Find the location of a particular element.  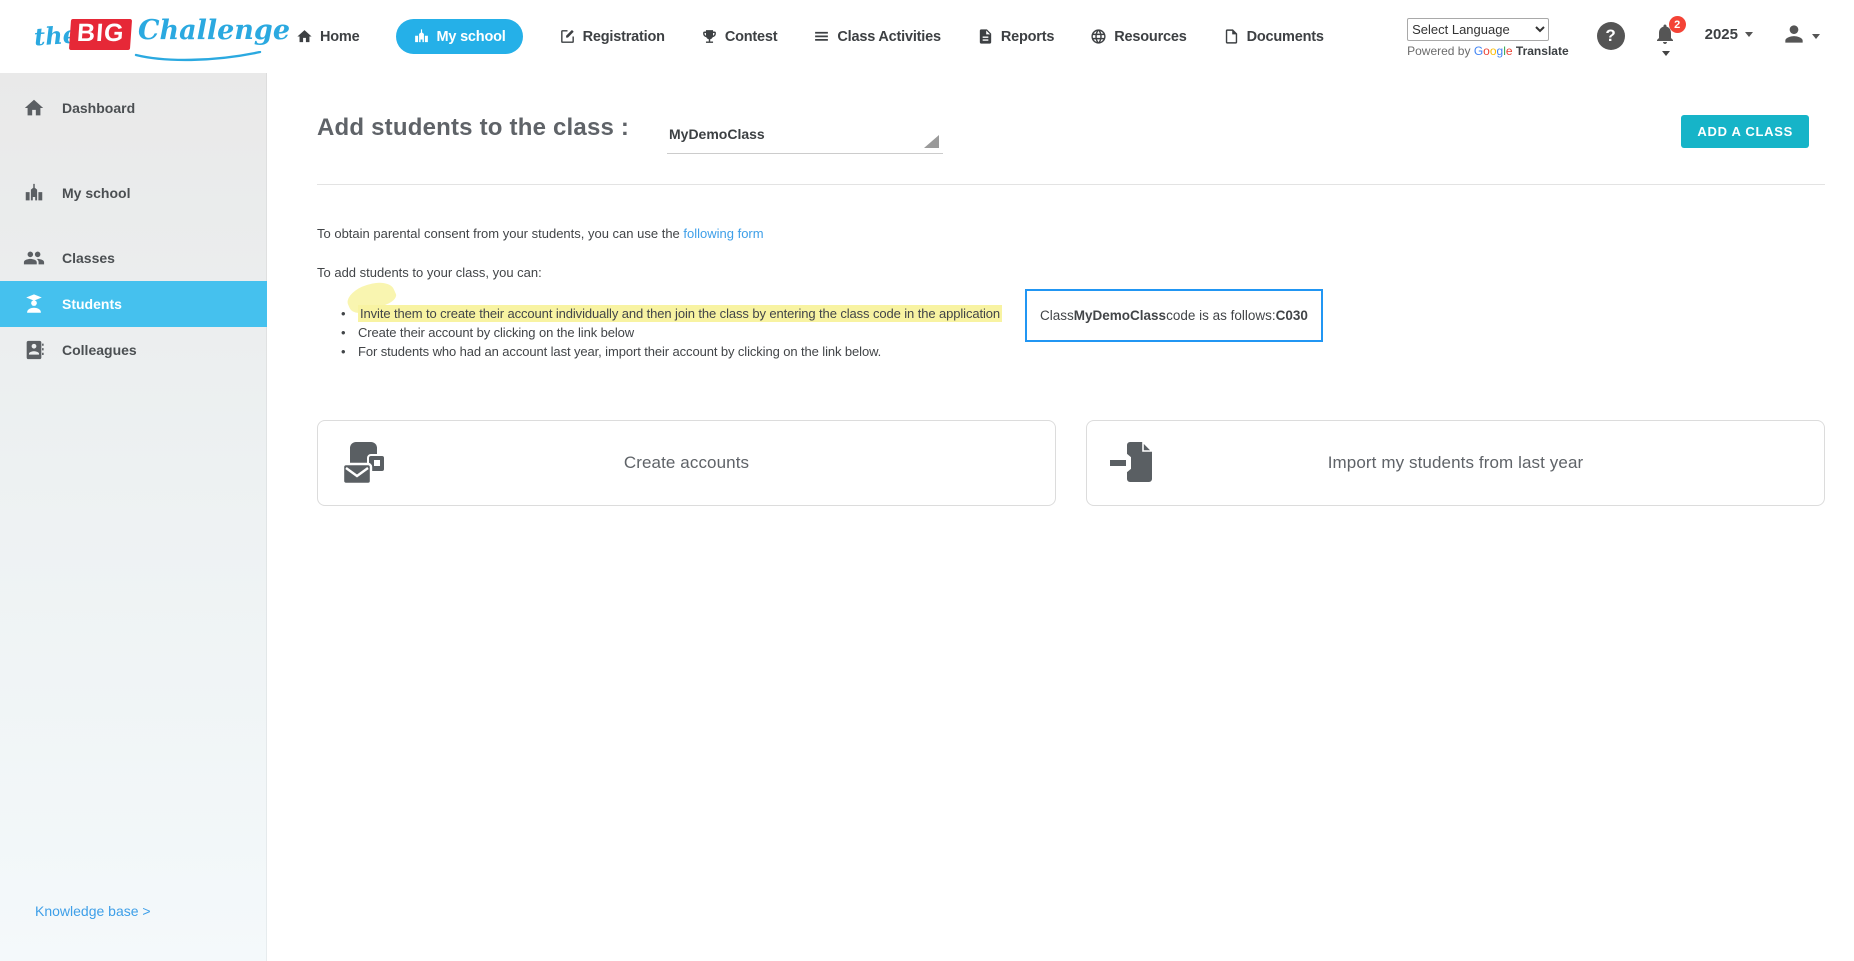

class-code-value: C030 is located at coordinates (1291, 315).